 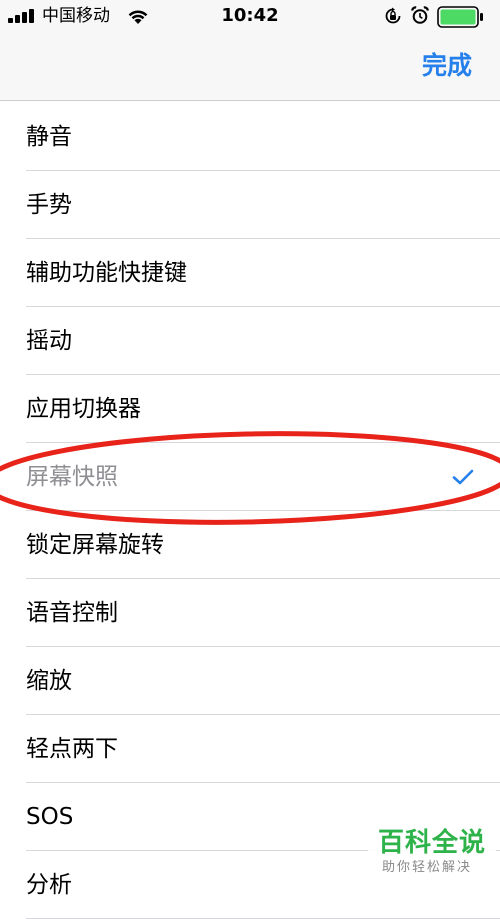 I want to click on battery-icon, so click(x=460, y=17).